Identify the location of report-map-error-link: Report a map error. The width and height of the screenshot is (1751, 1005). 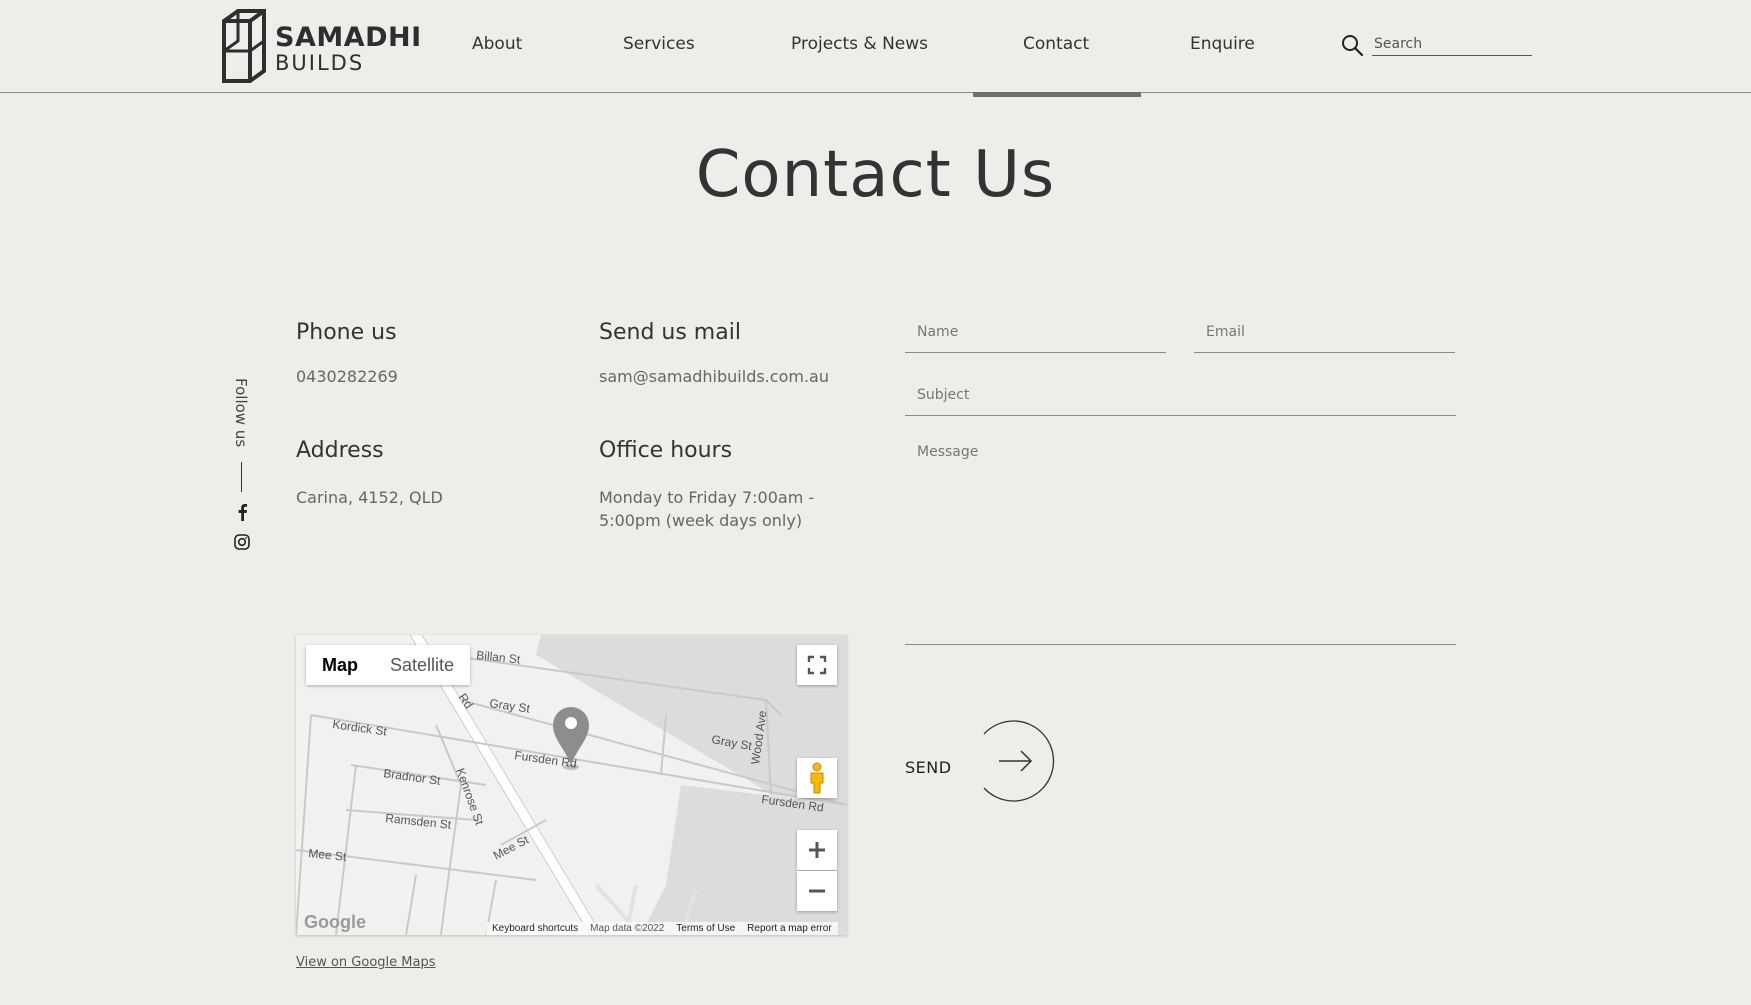
(789, 928).